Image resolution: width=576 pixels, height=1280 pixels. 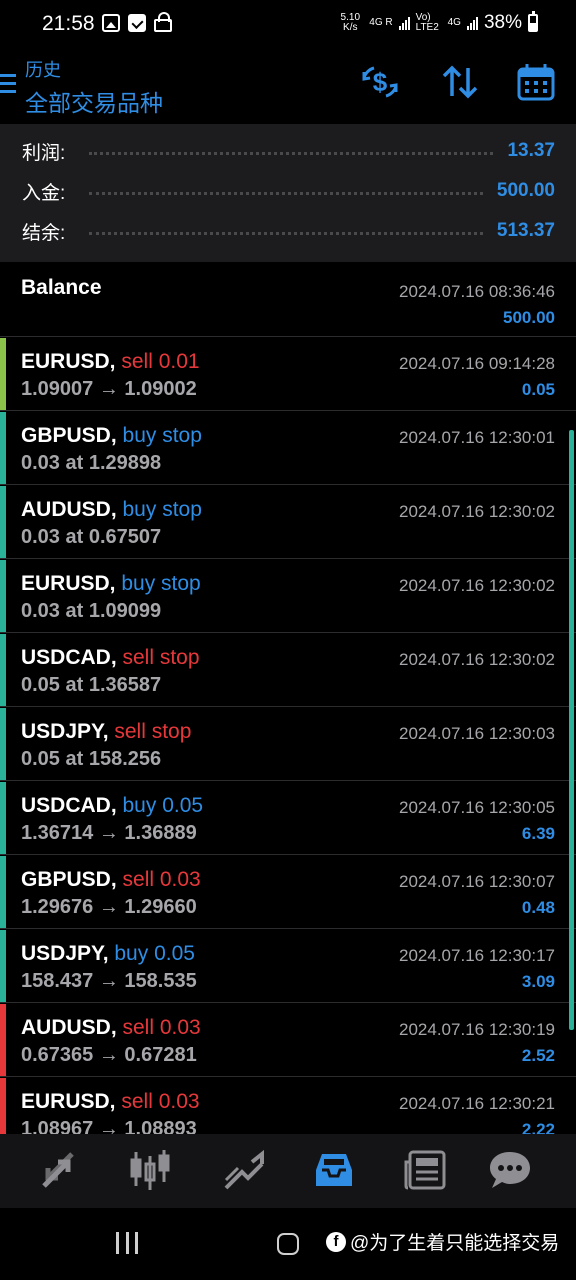 What do you see at coordinates (477, 363) in the screenshot?
I see `row-time: 2024.07.16 09:14:28` at bounding box center [477, 363].